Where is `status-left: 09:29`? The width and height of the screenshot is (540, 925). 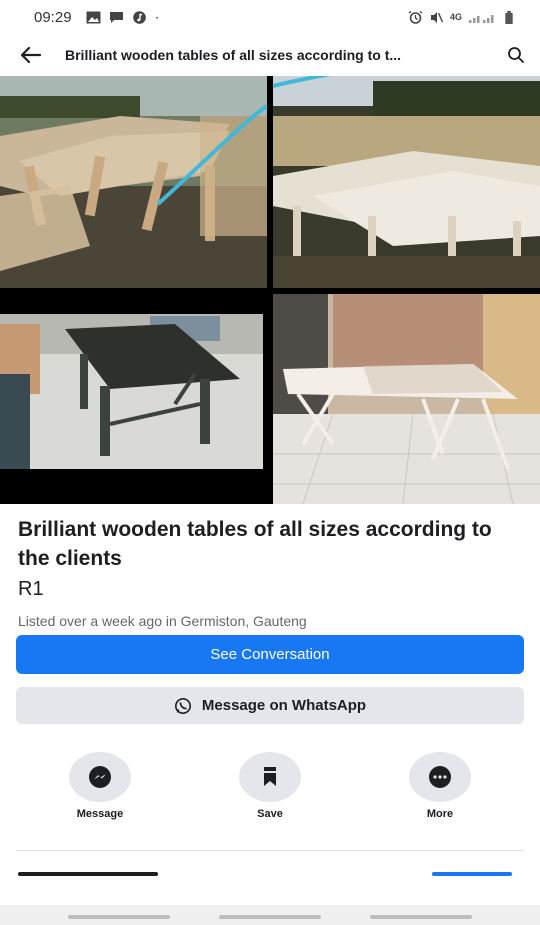
status-left: 09:29 is located at coordinates (98, 17).